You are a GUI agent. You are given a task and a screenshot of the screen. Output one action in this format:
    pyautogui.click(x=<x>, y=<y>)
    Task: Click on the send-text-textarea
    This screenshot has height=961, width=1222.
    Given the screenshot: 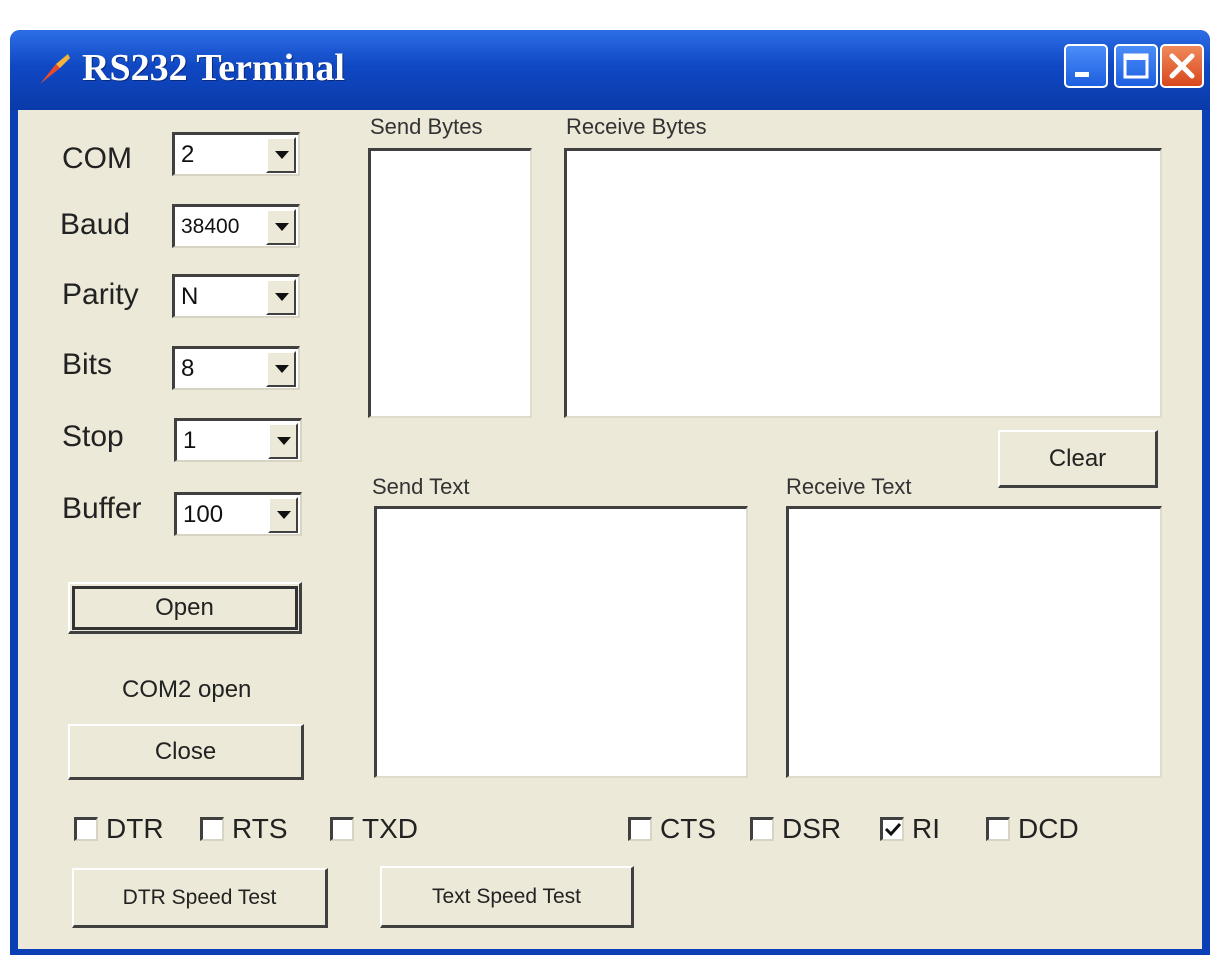 What is the action you would take?
    pyautogui.click(x=561, y=642)
    